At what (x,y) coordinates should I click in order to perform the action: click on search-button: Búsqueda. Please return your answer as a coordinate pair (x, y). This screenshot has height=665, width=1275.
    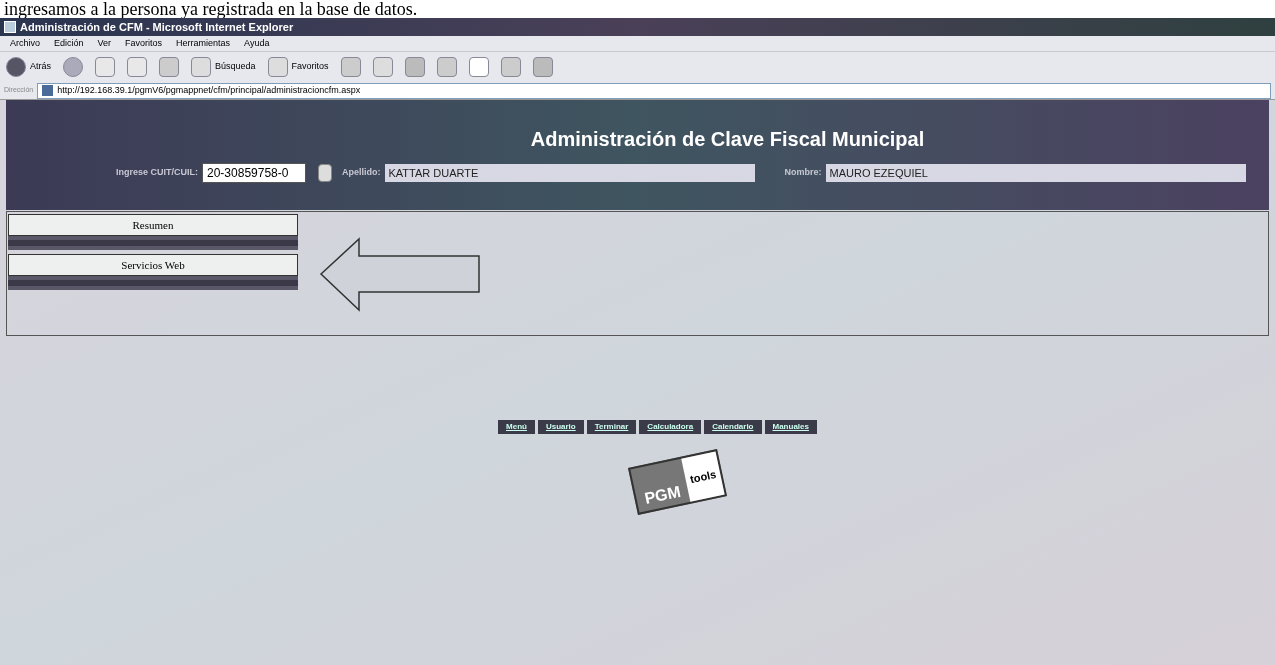
    Looking at the image, I should click on (223, 67).